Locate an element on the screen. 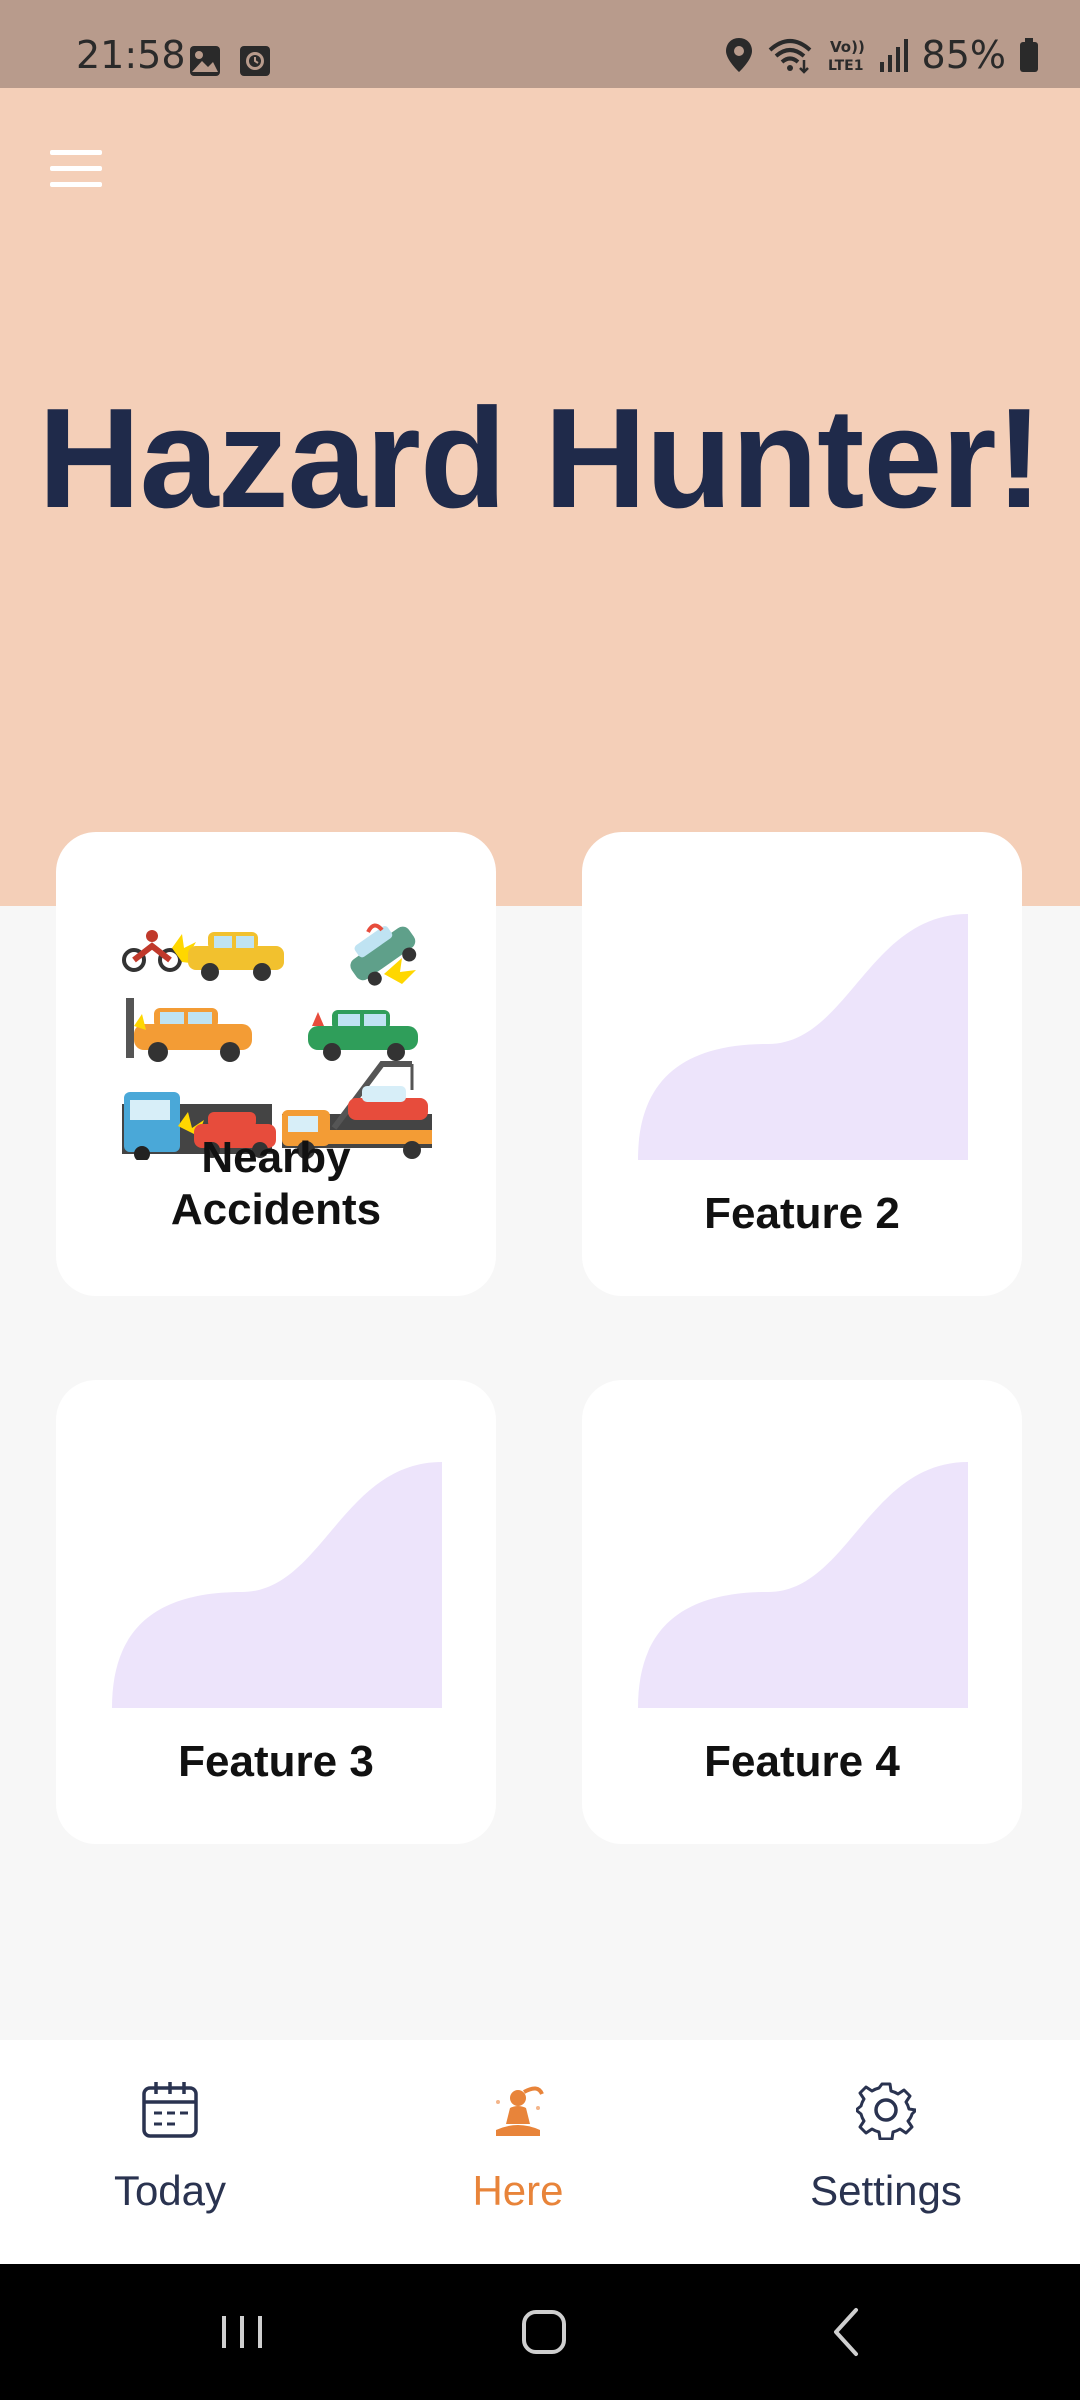 The width and height of the screenshot is (1080, 2400). svg-text: Vo)) is located at coordinates (847, 47).